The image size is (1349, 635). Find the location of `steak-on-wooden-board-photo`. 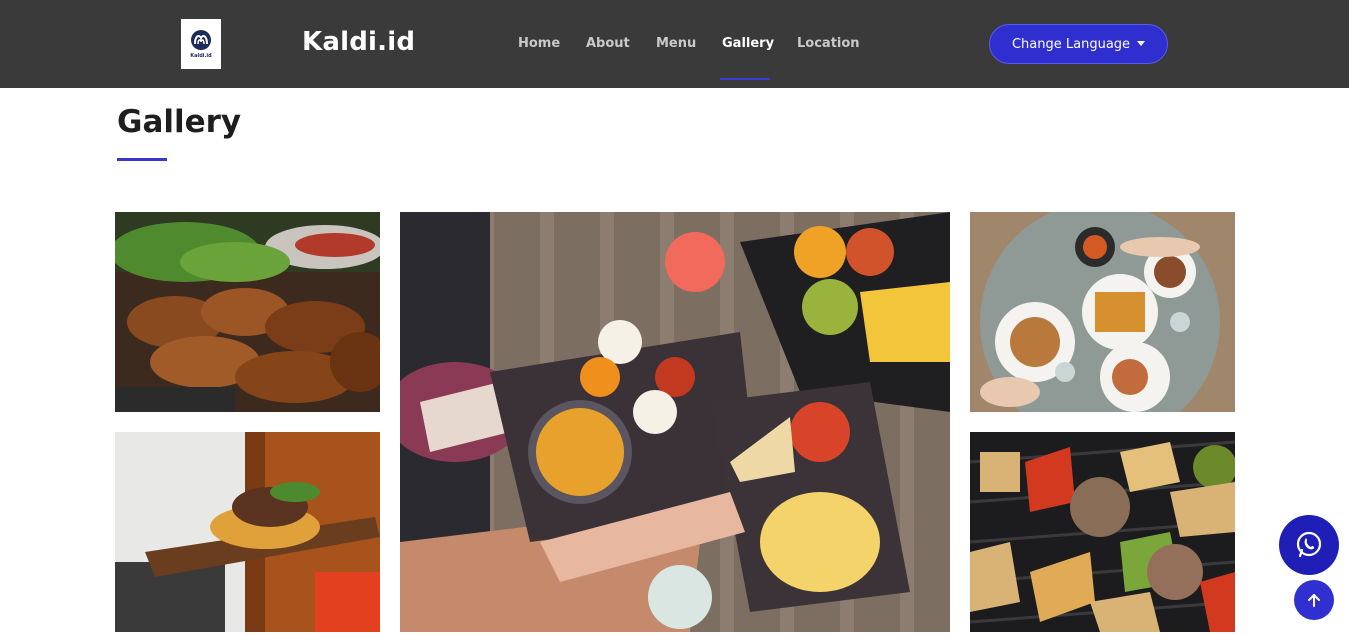

steak-on-wooden-board-photo is located at coordinates (247, 532).